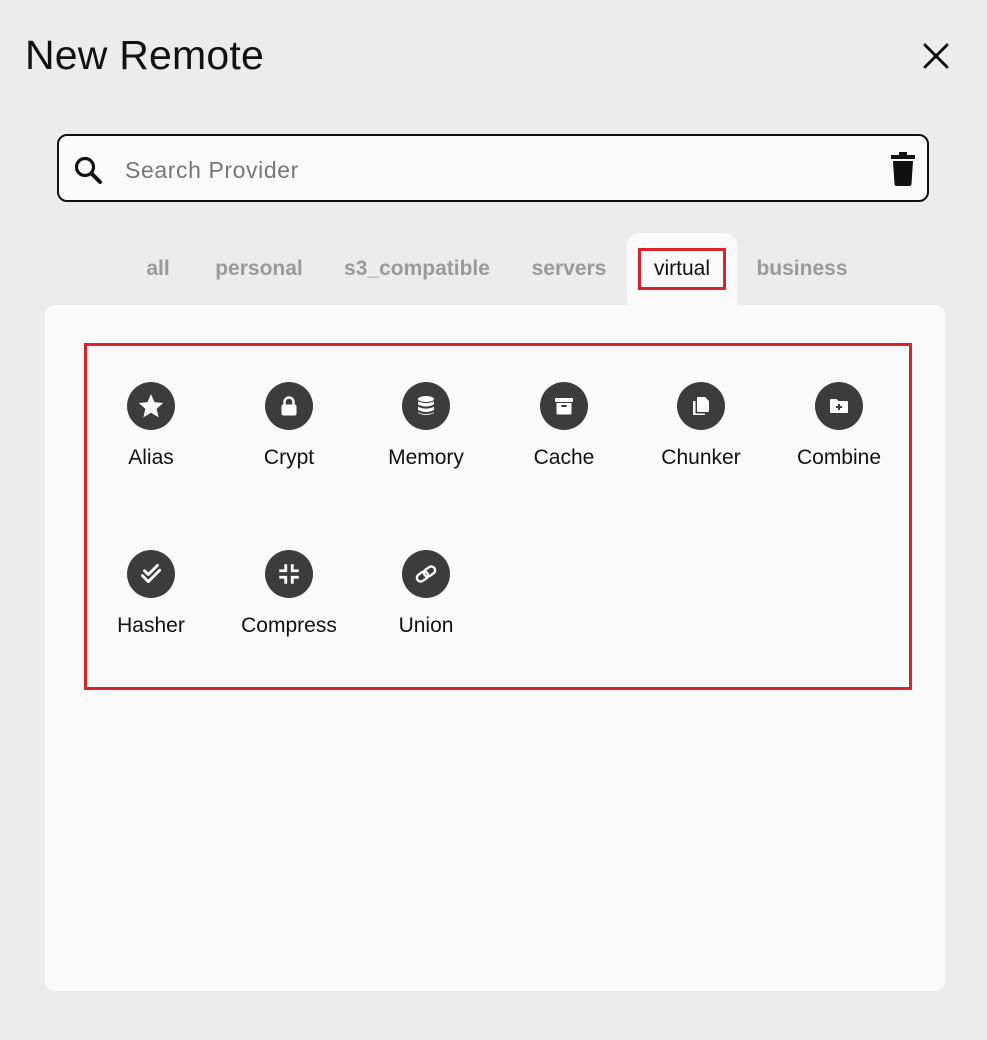 This screenshot has height=1040, width=987. I want to click on tab-all: all, so click(158, 269).